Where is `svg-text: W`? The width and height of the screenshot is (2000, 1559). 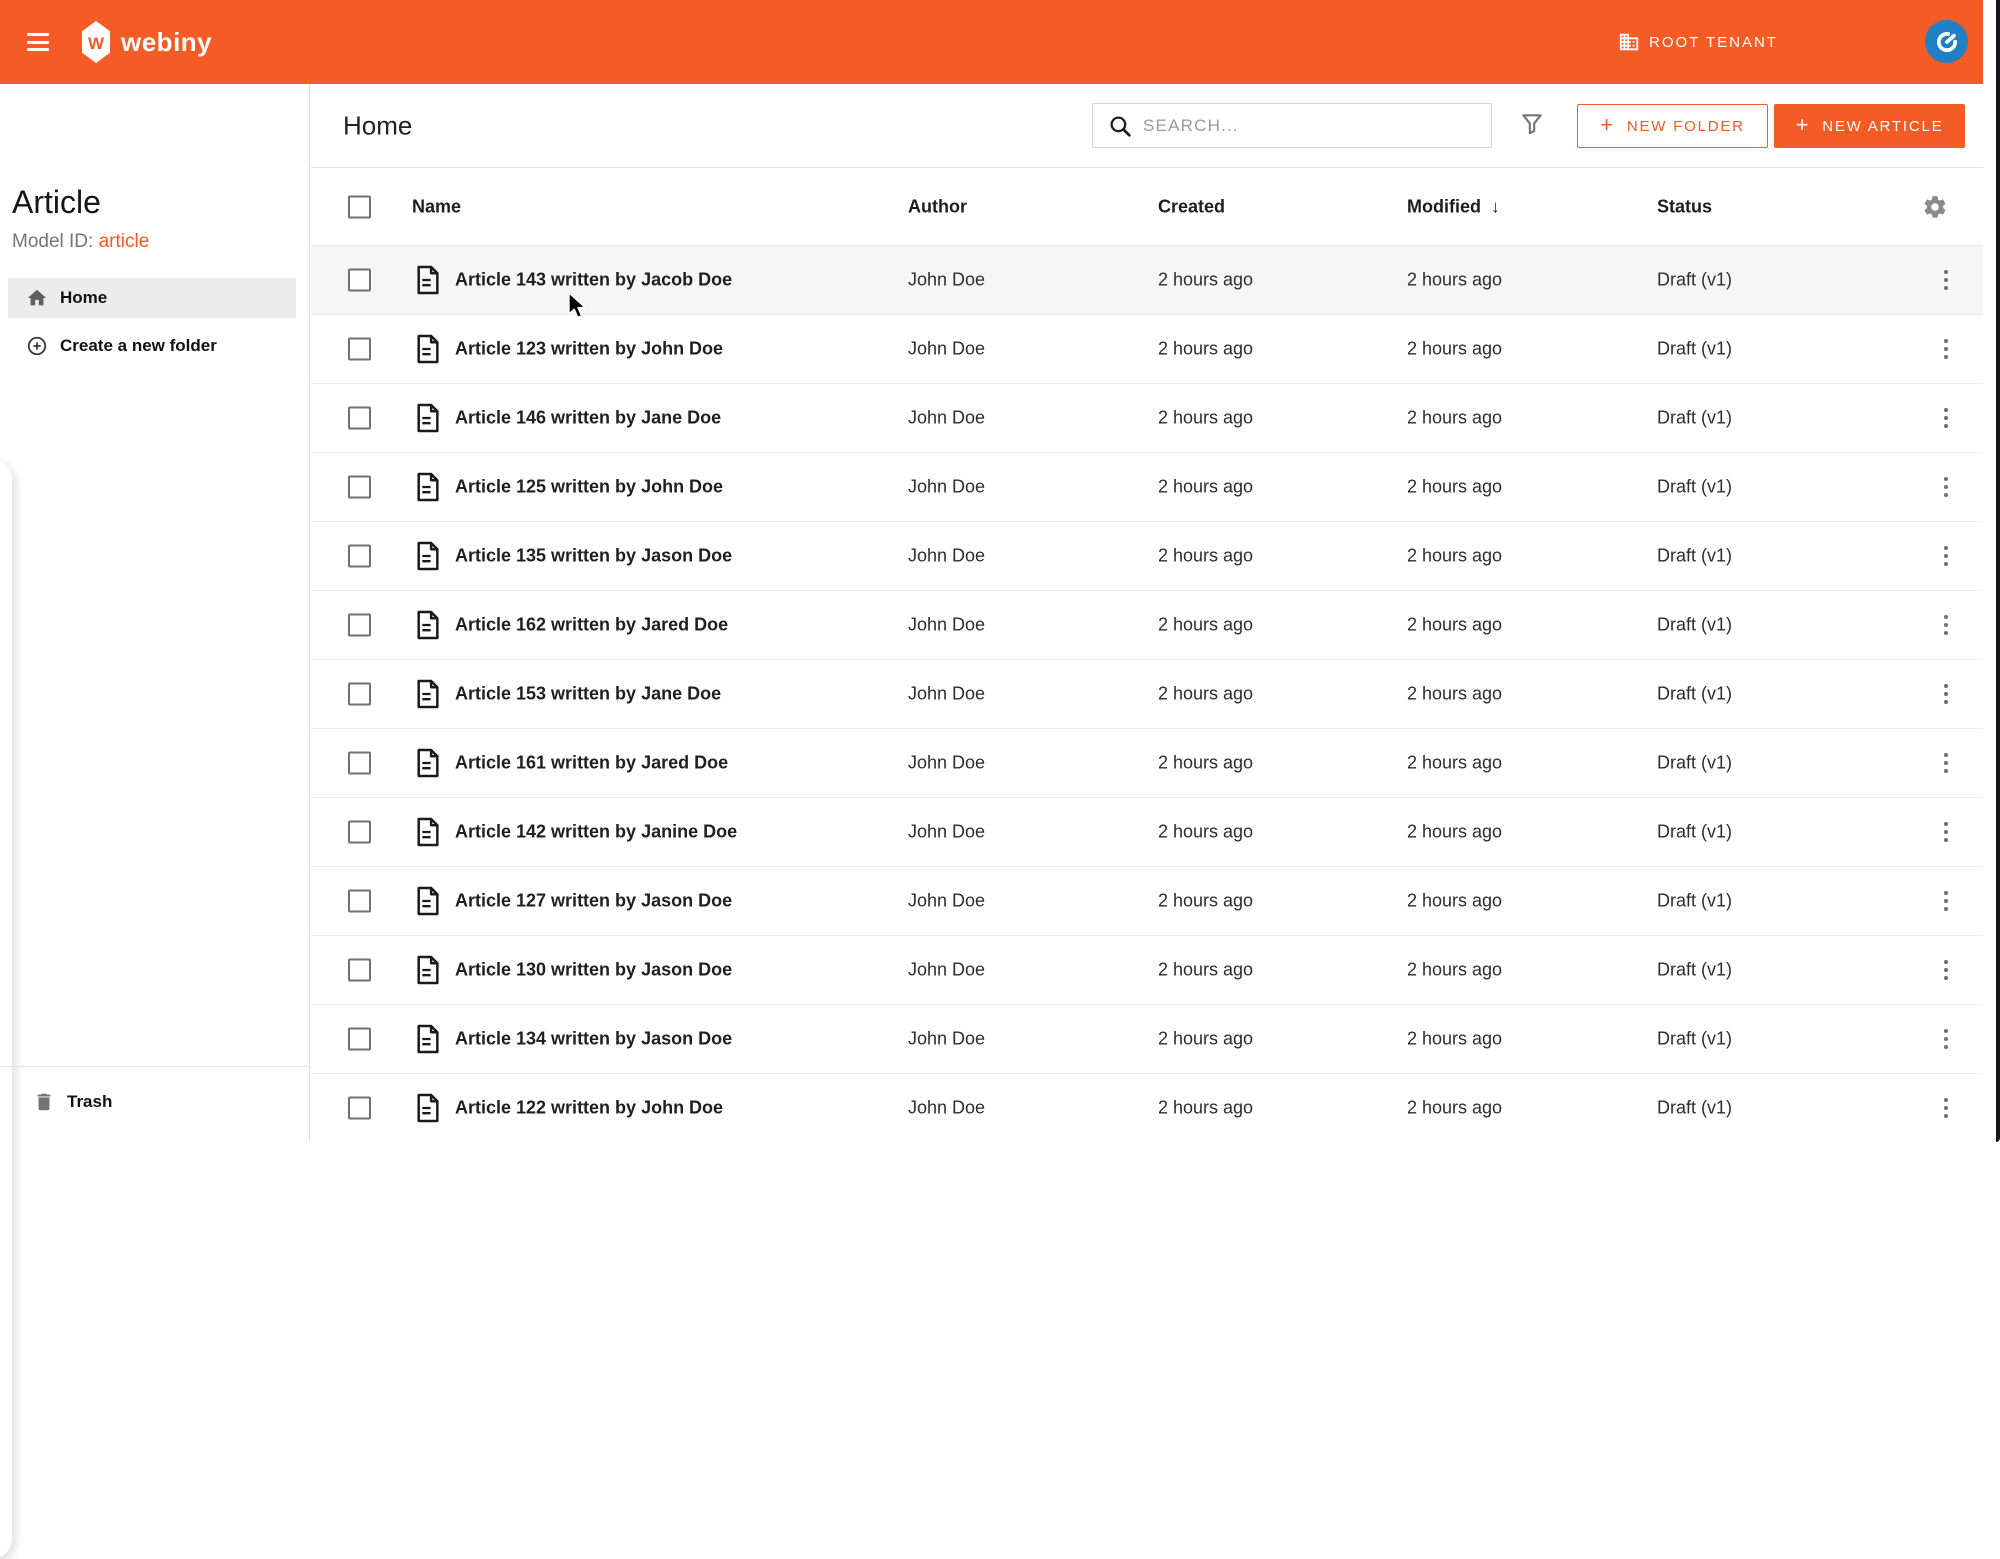 svg-text: W is located at coordinates (96, 43).